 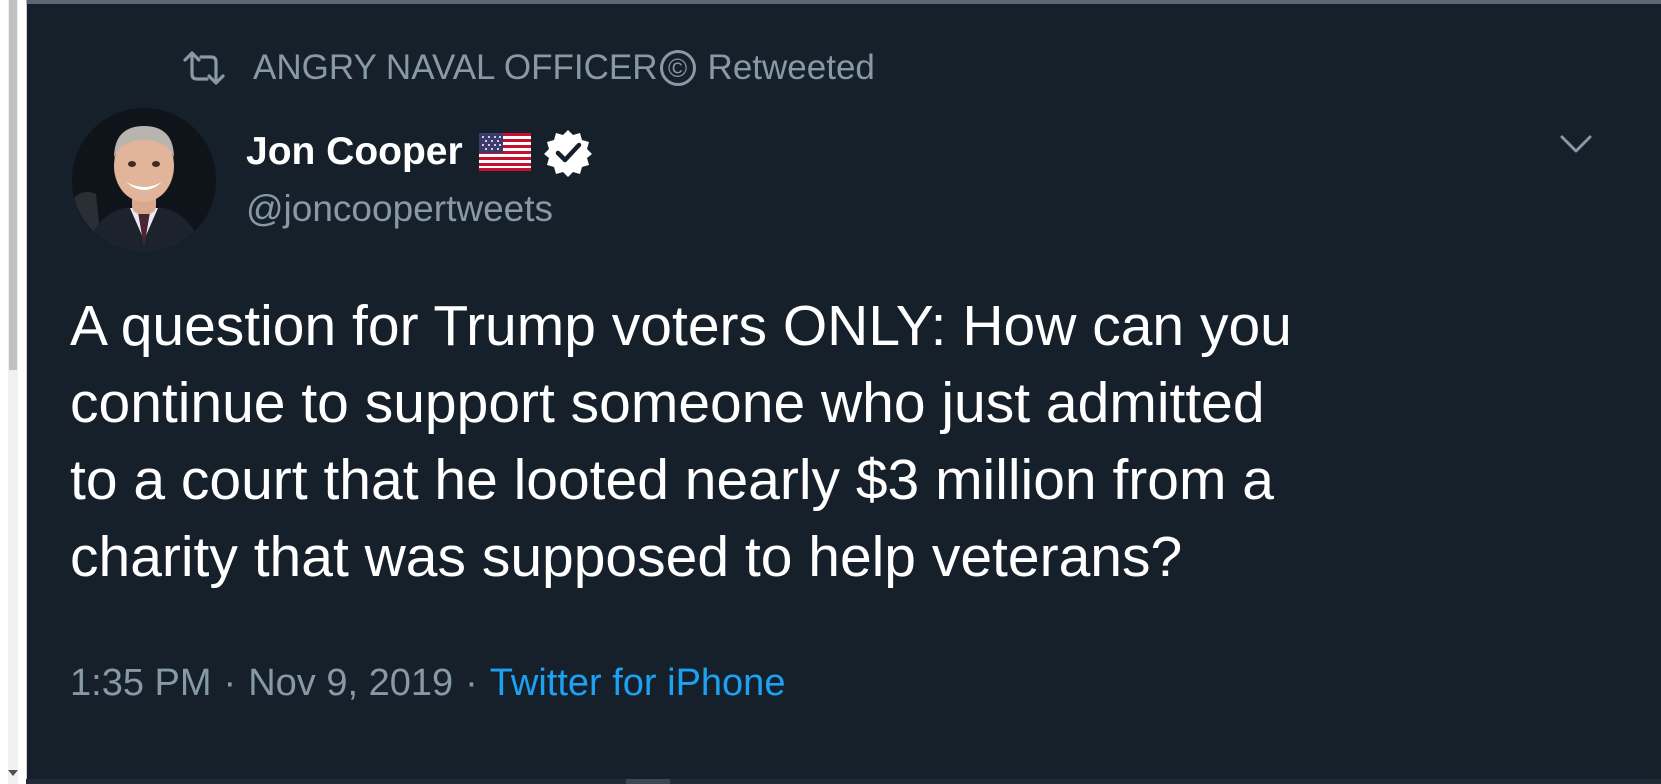 I want to click on avatar-image, so click(x=144, y=180).